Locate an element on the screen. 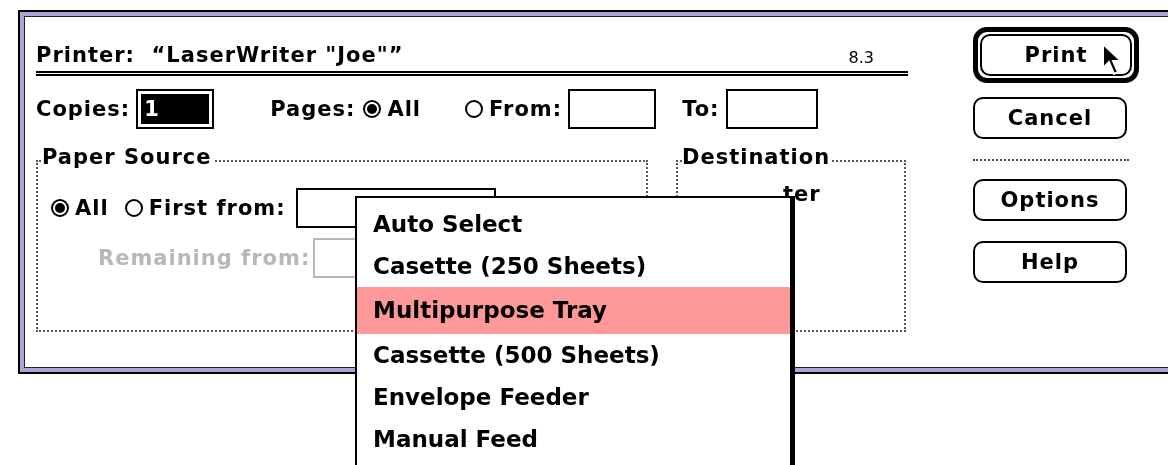 The height and width of the screenshot is (465, 1168). pages-label: Pages: is located at coordinates (313, 109).